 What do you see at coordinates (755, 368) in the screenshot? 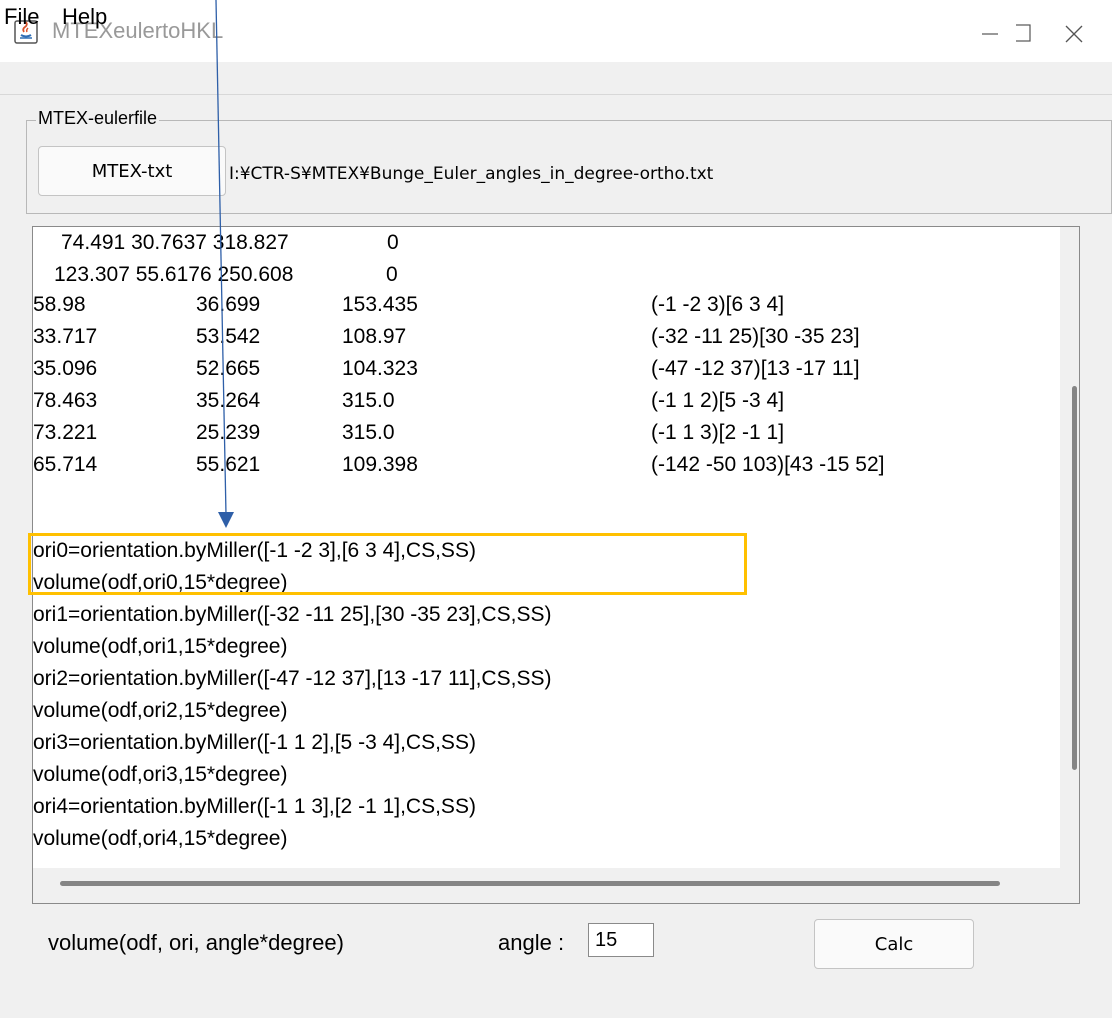
I see `cell-miller: (-47 -12 37)[13 -17 11]` at bounding box center [755, 368].